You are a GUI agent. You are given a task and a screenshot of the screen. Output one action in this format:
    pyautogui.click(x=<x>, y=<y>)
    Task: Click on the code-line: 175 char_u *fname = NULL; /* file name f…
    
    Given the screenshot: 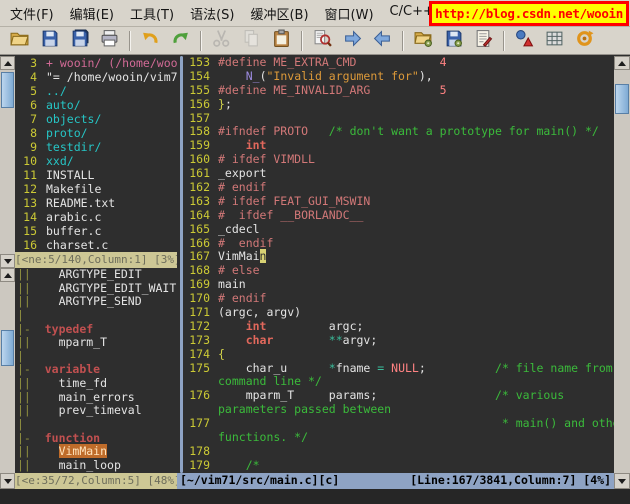 What is the action you would take?
    pyautogui.click(x=400, y=368)
    